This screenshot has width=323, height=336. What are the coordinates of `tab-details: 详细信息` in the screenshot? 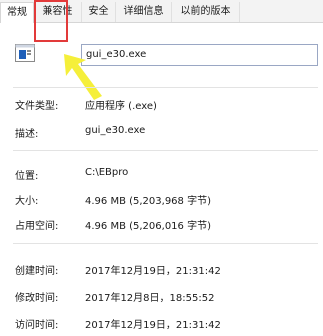 It's located at (144, 12).